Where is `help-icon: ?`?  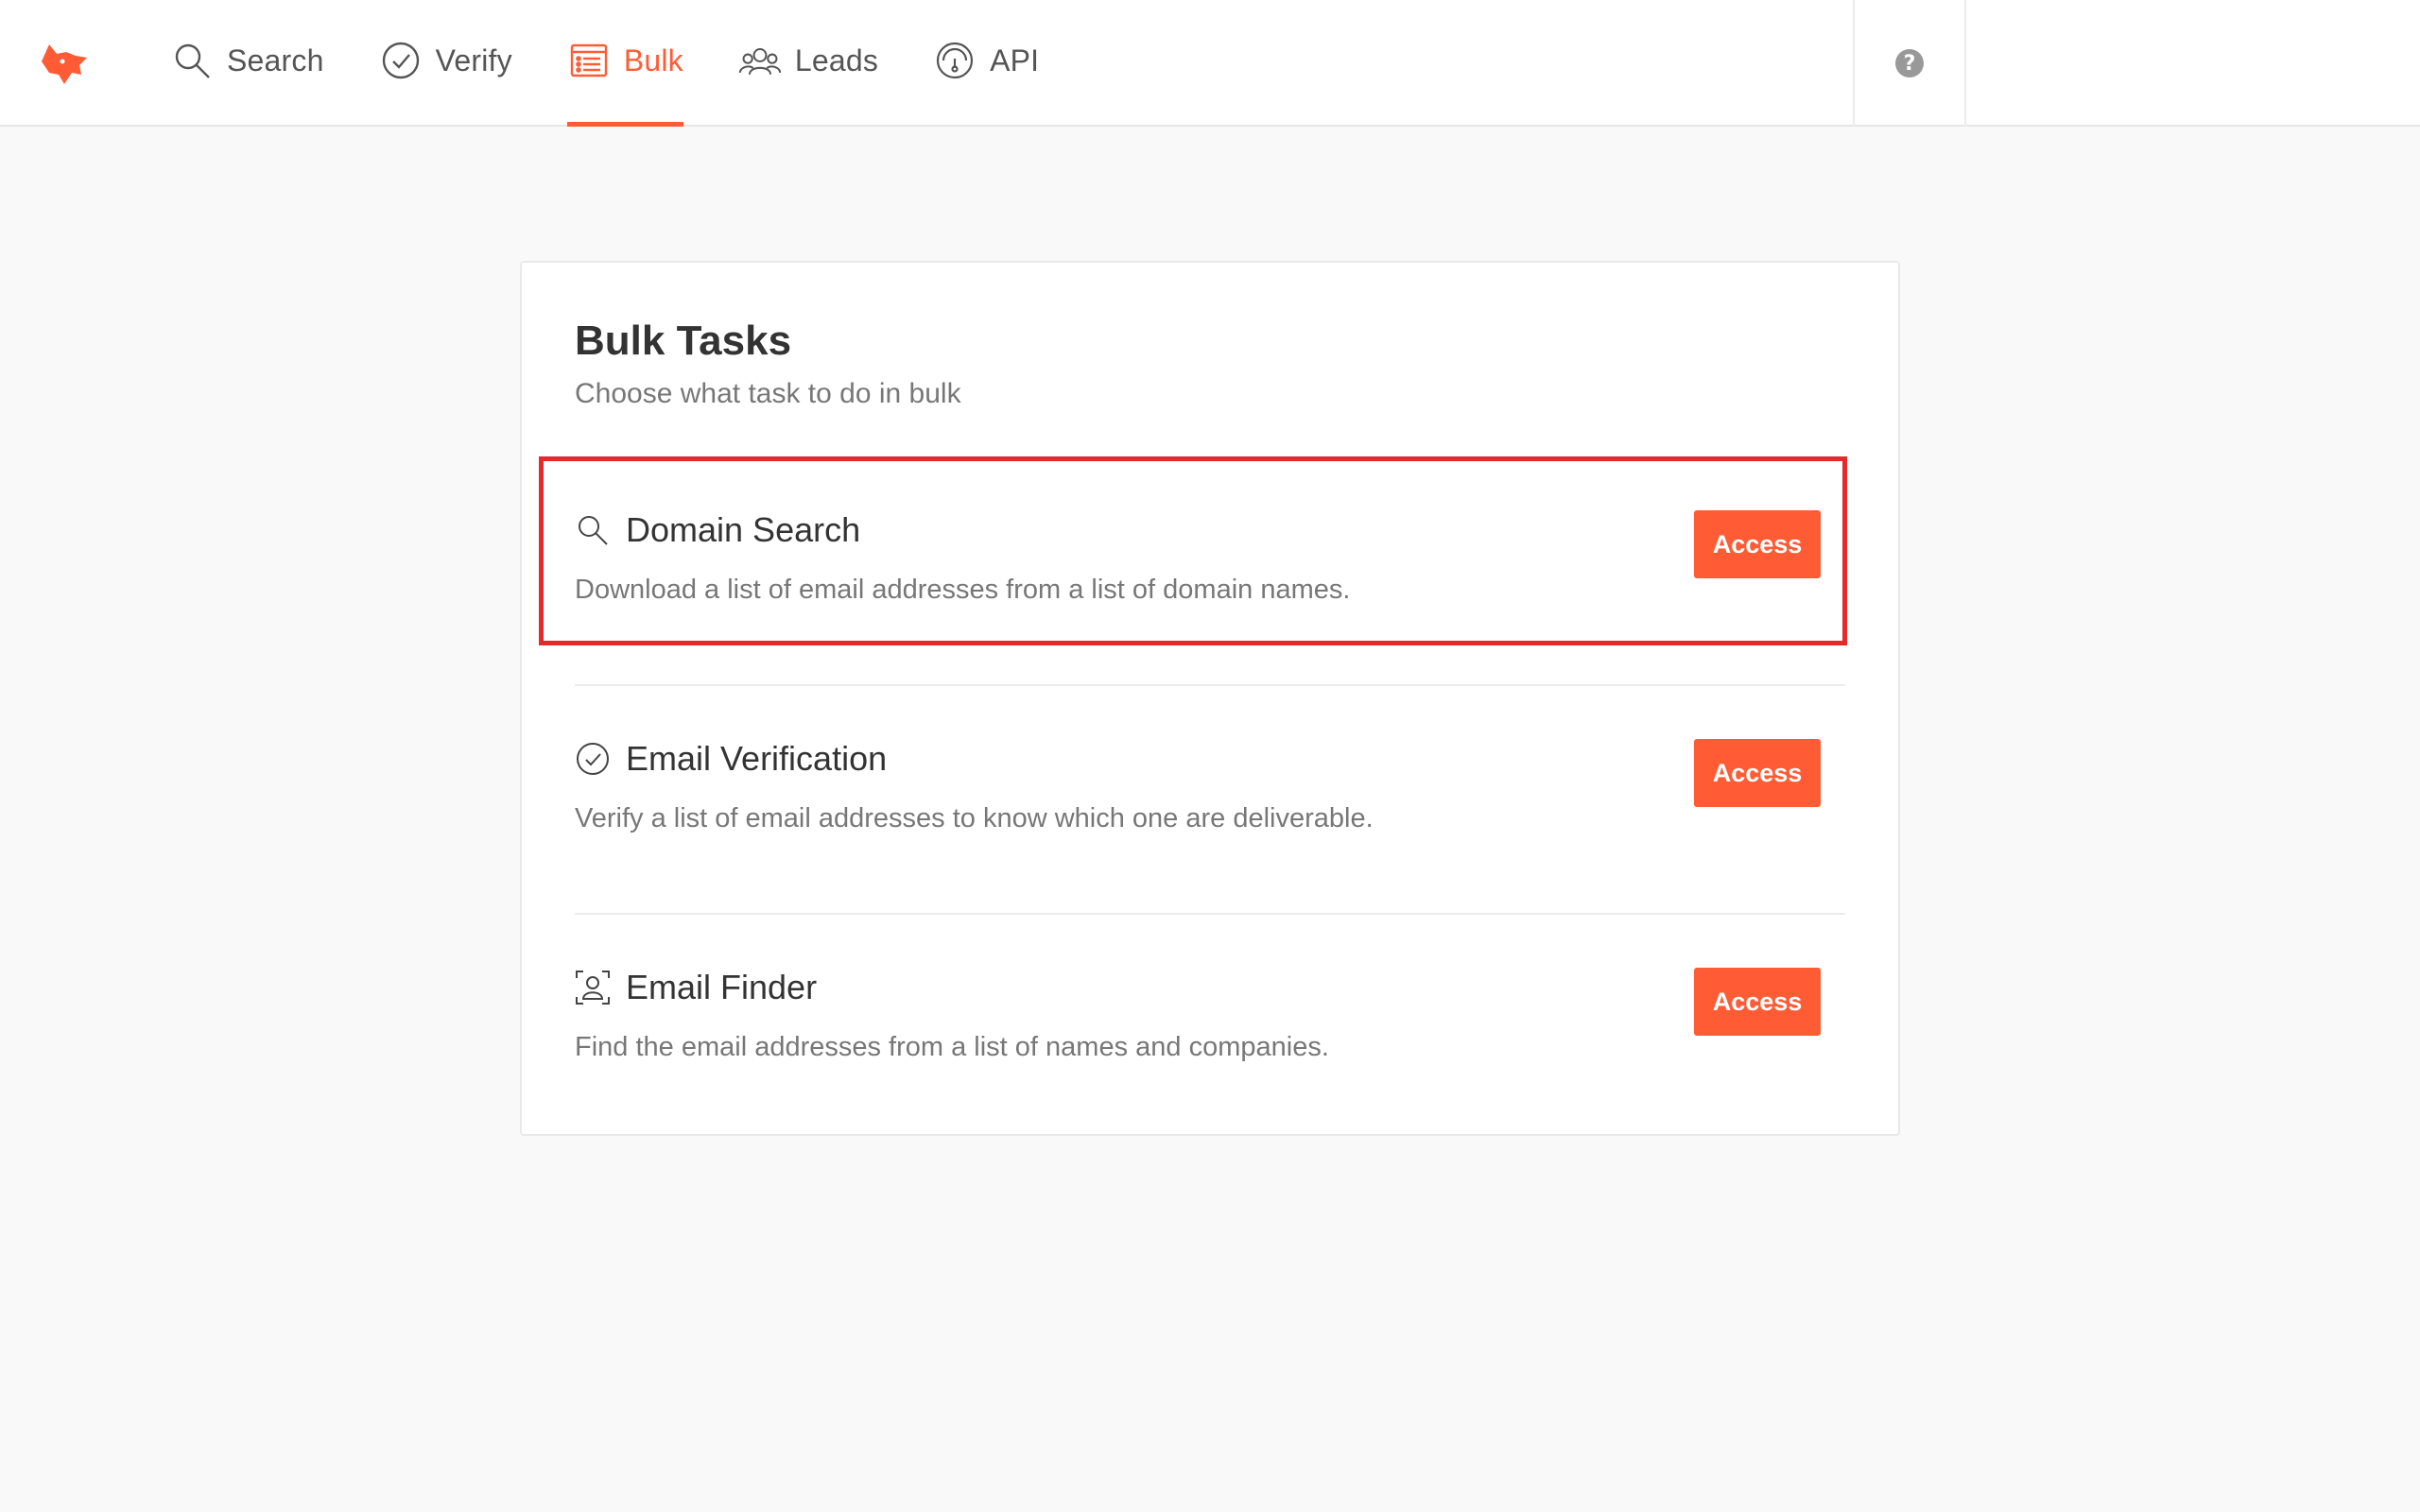
help-icon: ? is located at coordinates (1909, 63).